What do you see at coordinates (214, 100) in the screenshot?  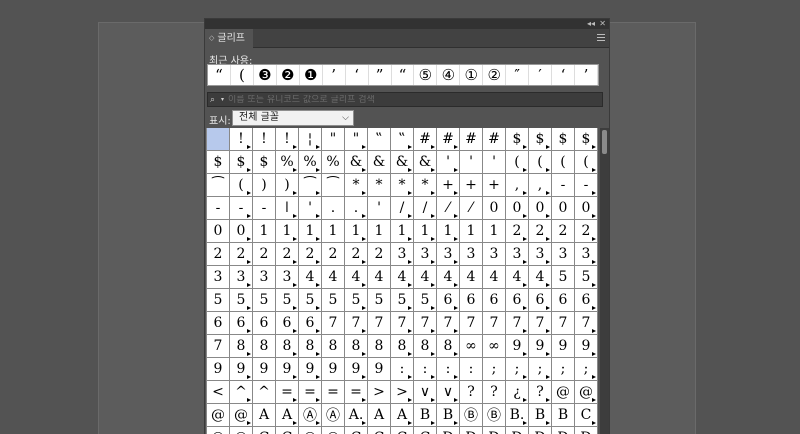 I see `search-icon: ⌕` at bounding box center [214, 100].